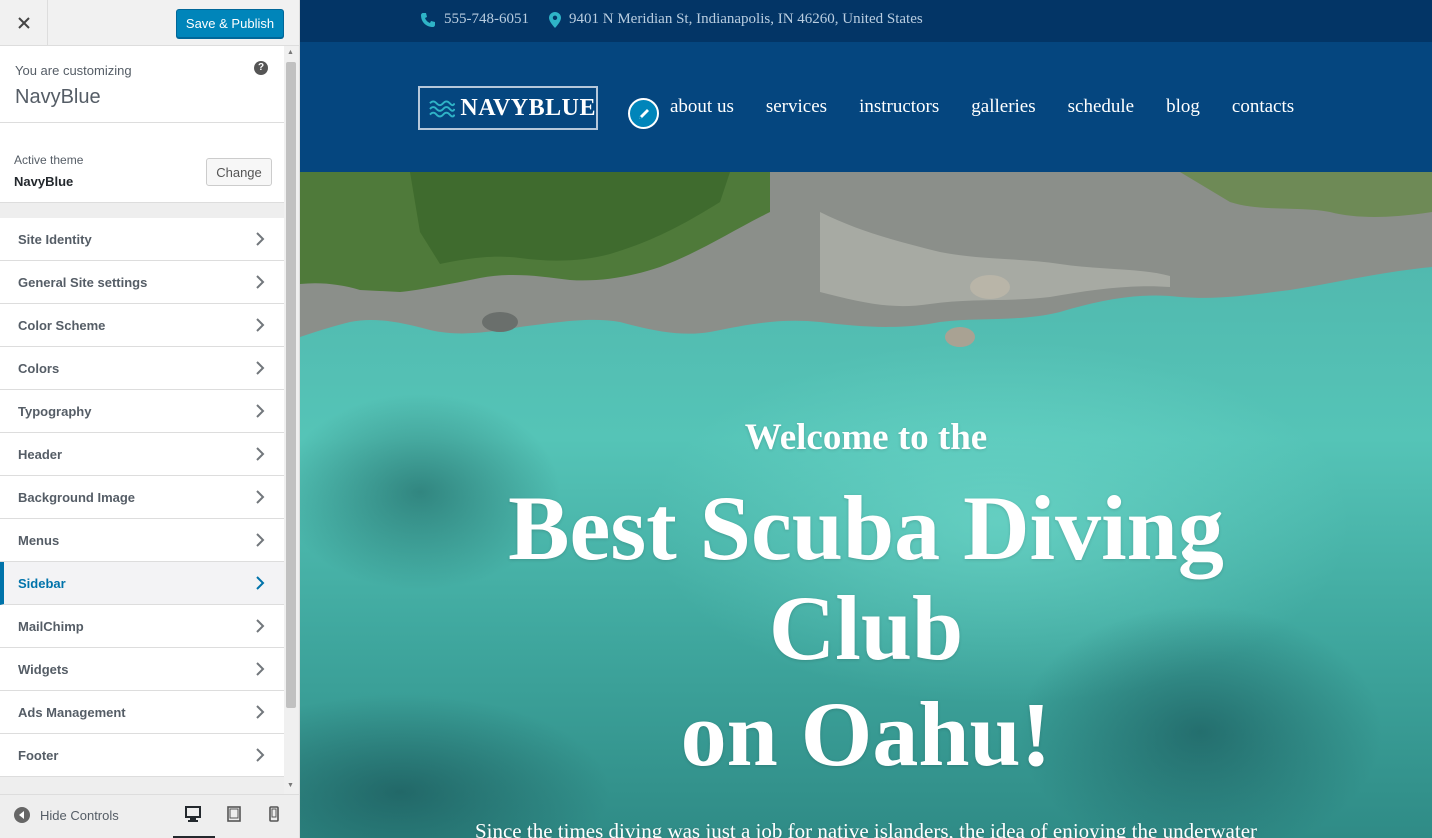 The image size is (1432, 838). Describe the element at coordinates (149, 816) in the screenshot. I see `customizer-footer: Hide Controls` at that location.